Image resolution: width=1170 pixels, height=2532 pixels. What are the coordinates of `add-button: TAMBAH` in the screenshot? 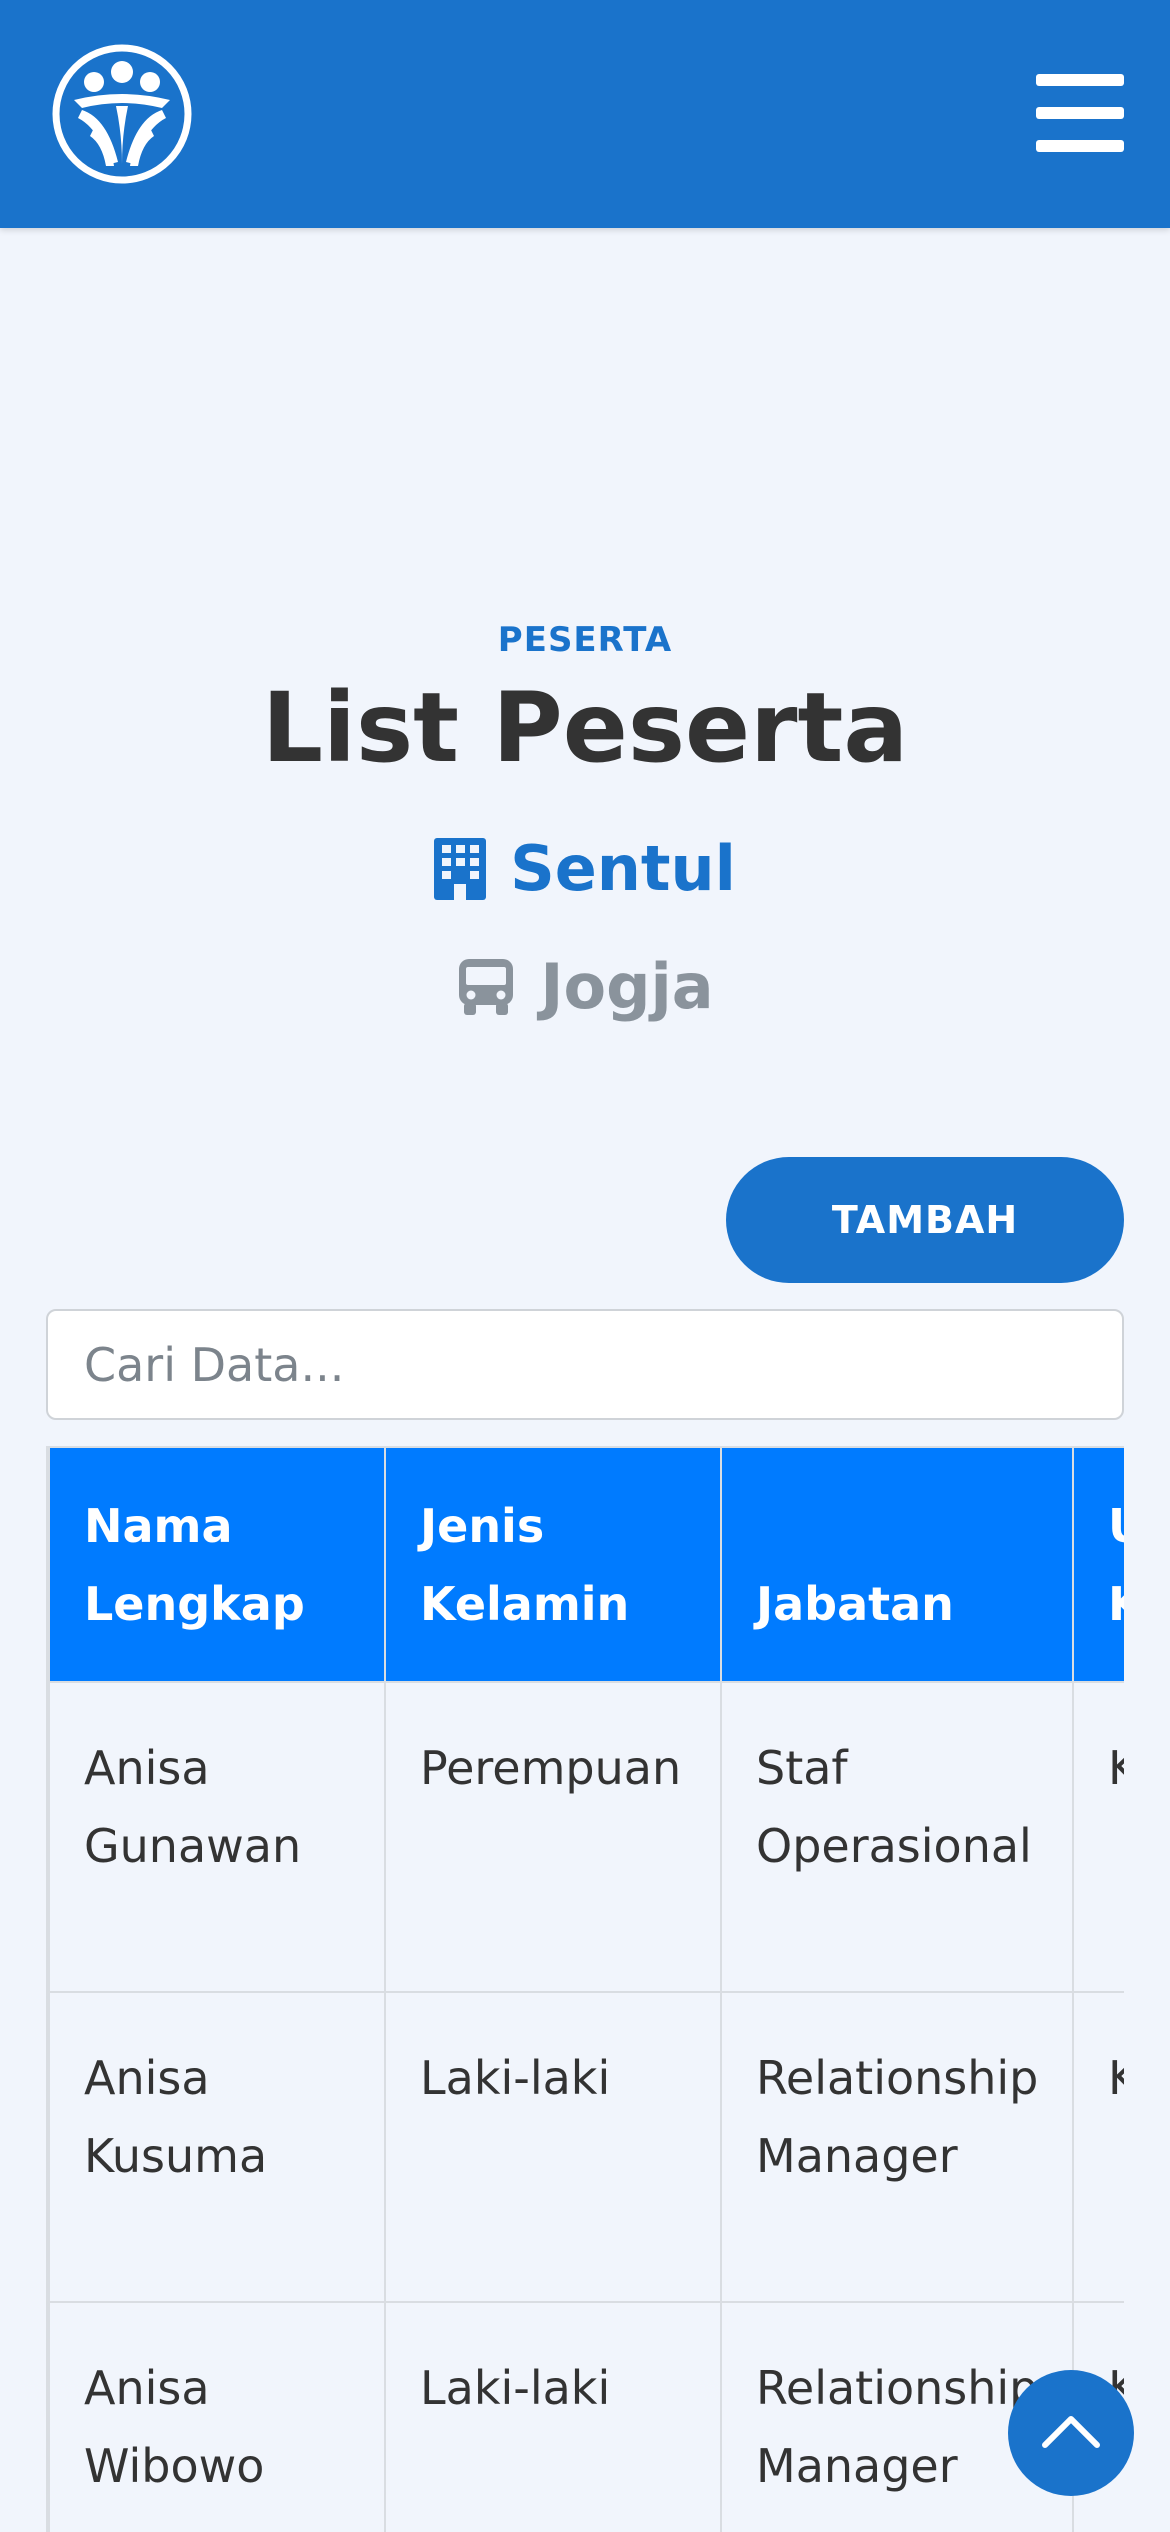 It's located at (925, 1220).